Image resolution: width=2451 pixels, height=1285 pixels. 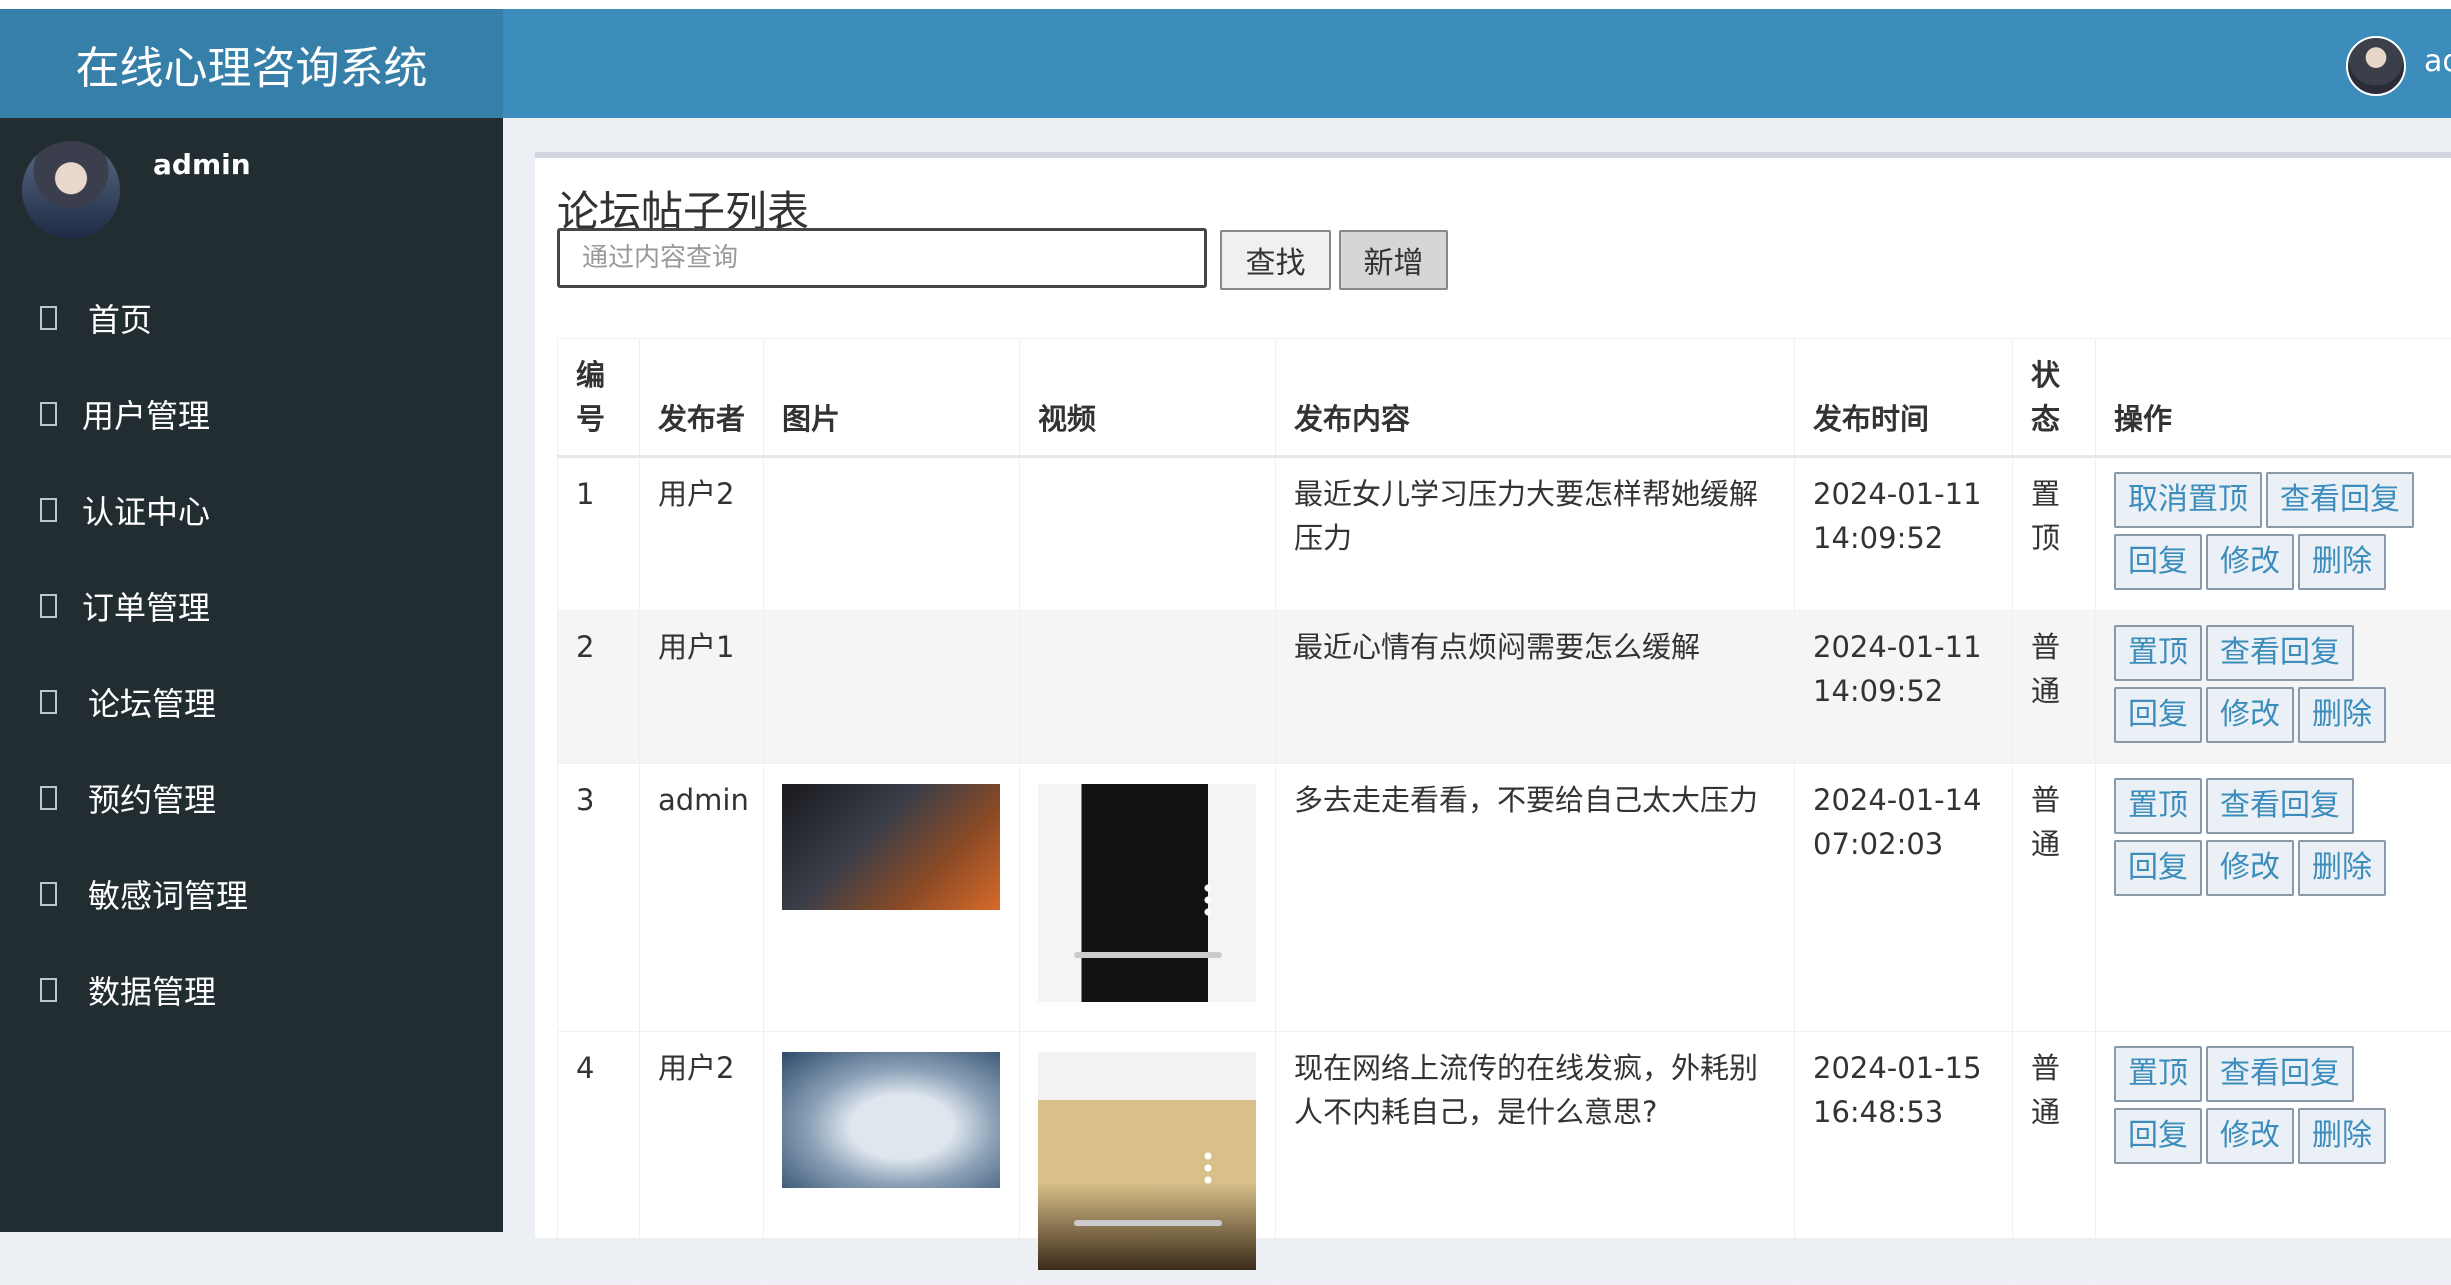 What do you see at coordinates (251, 510) in the screenshot?
I see `sidebar-item-auth: 认证中心` at bounding box center [251, 510].